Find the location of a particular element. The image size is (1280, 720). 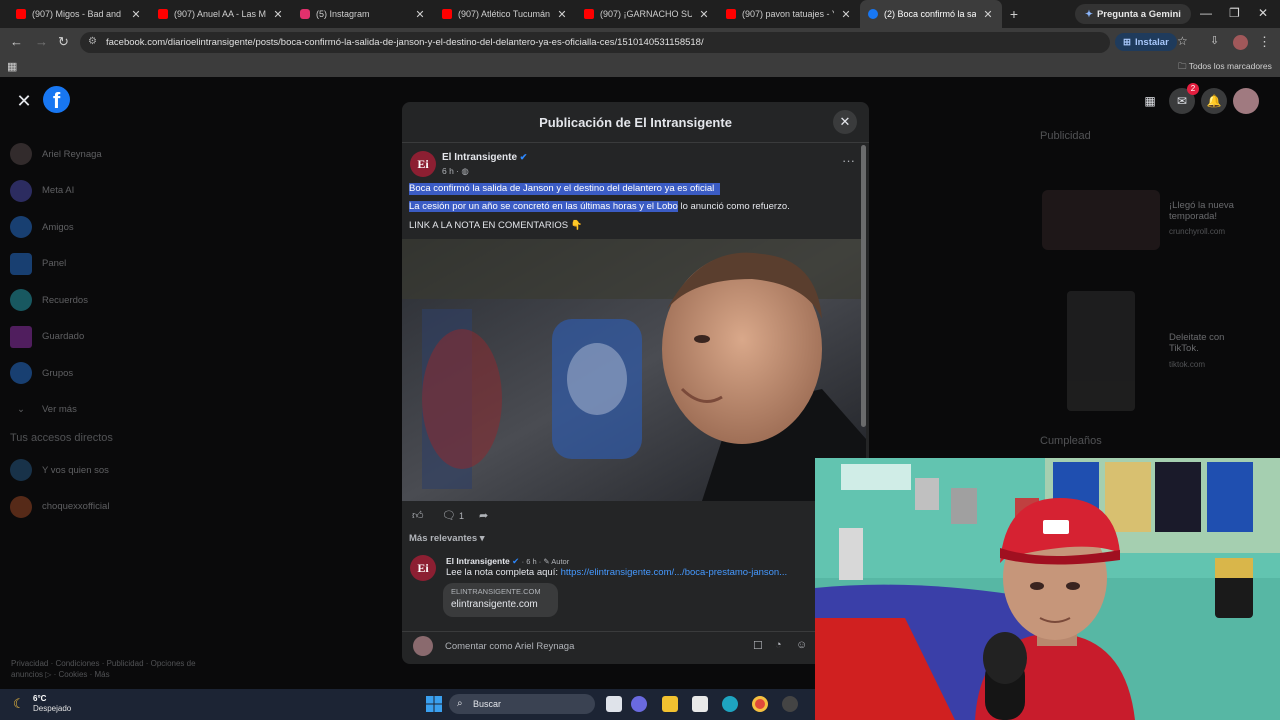

comment-input: Comentar como Ariel Reynaga is located at coordinates (509, 646).